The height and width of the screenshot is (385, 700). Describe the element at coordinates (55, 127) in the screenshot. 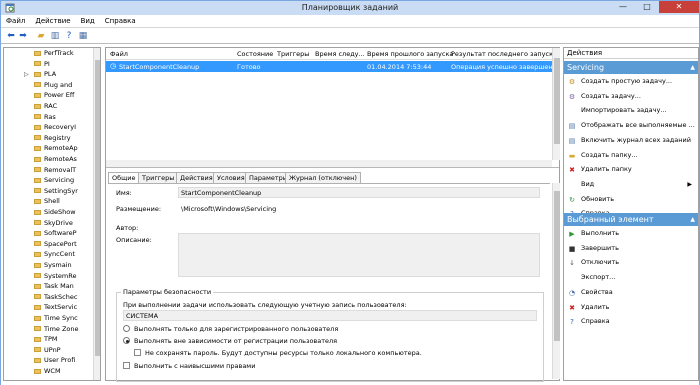

I see `tree-item: RecoveryI` at that location.